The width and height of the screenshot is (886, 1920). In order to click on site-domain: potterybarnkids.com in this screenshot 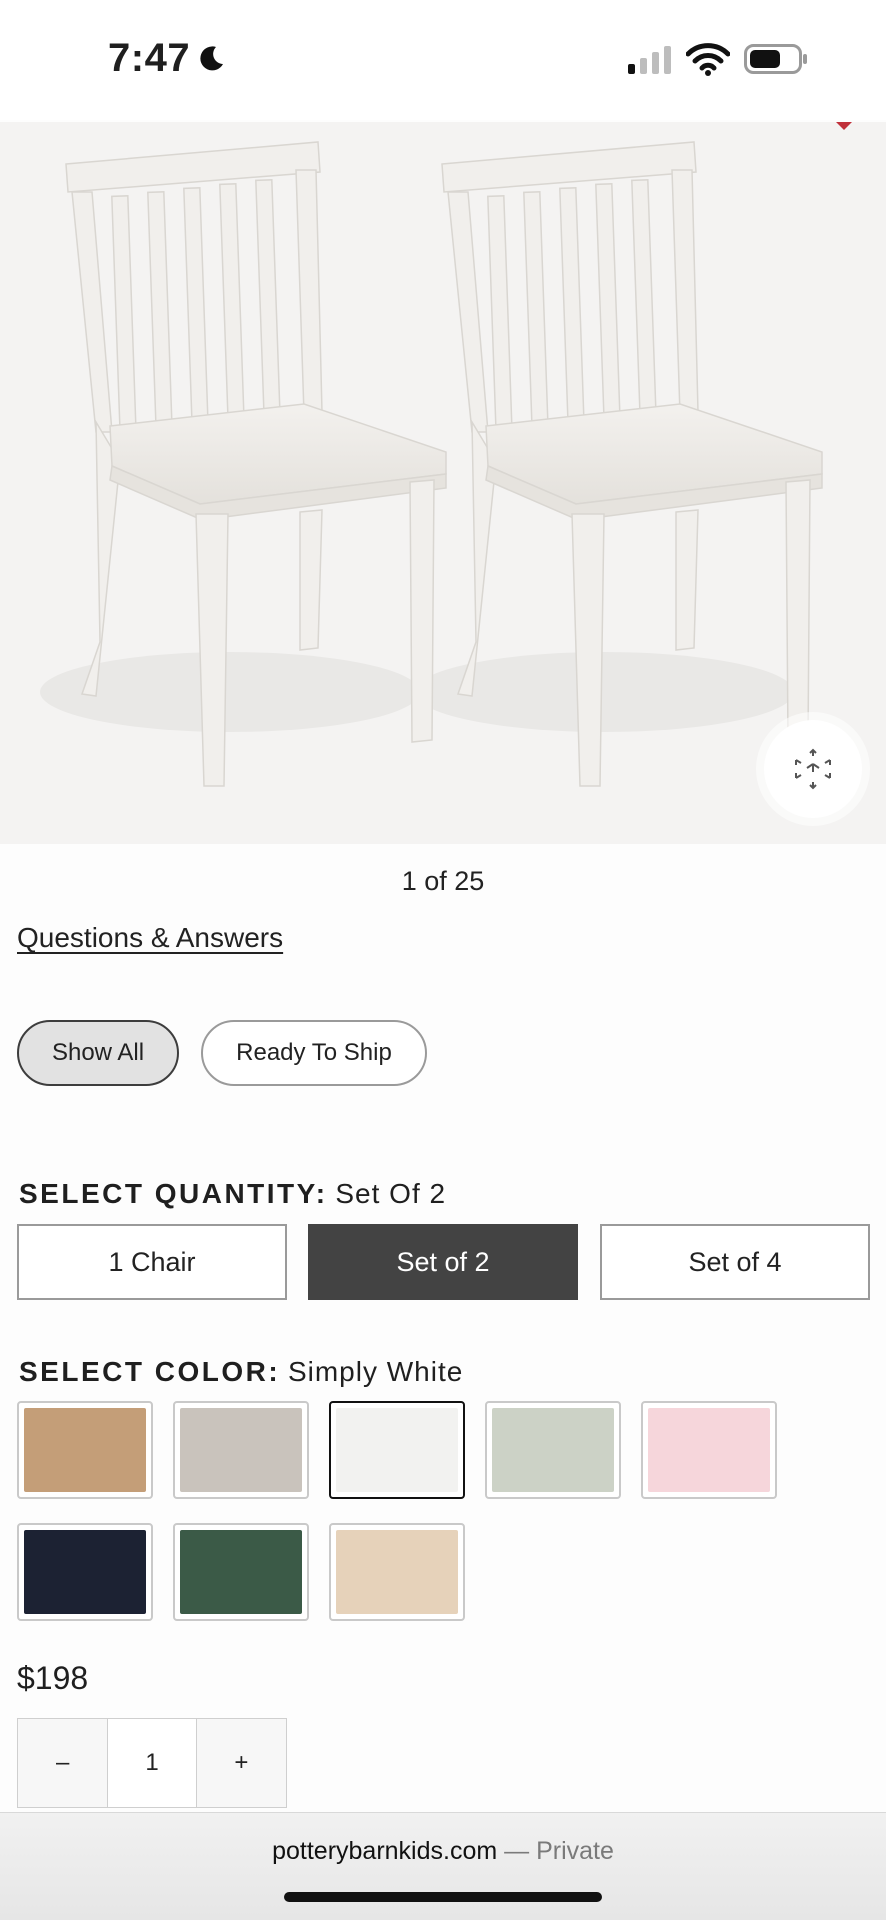, I will do `click(385, 1851)`.